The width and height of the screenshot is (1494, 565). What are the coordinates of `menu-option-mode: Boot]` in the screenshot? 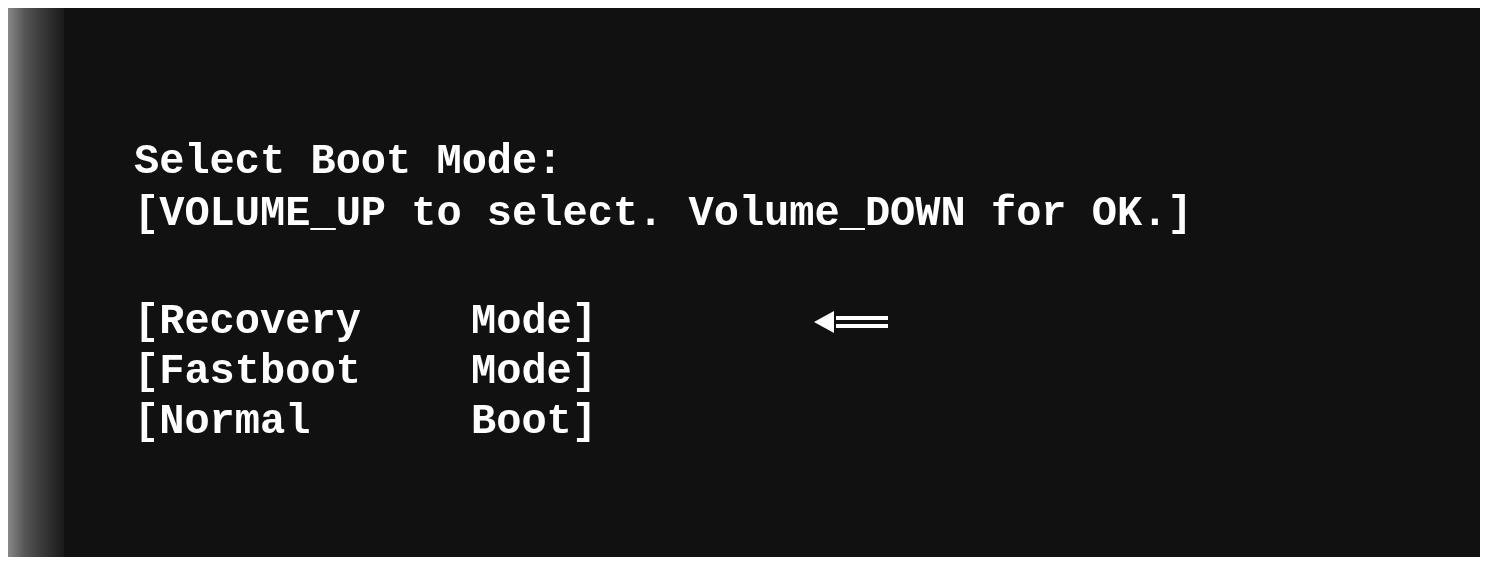 It's located at (642, 422).